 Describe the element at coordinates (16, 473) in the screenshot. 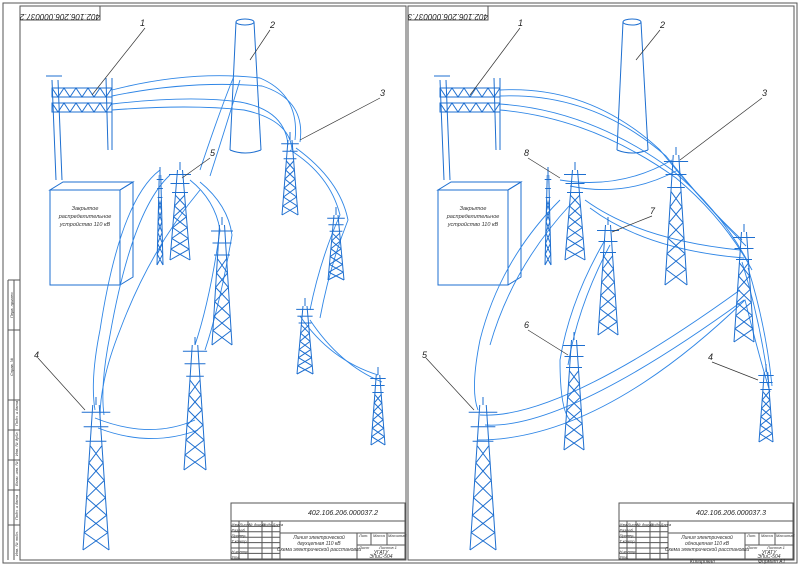

I see `stamp-repl-inv: Взам. инв. №` at that location.